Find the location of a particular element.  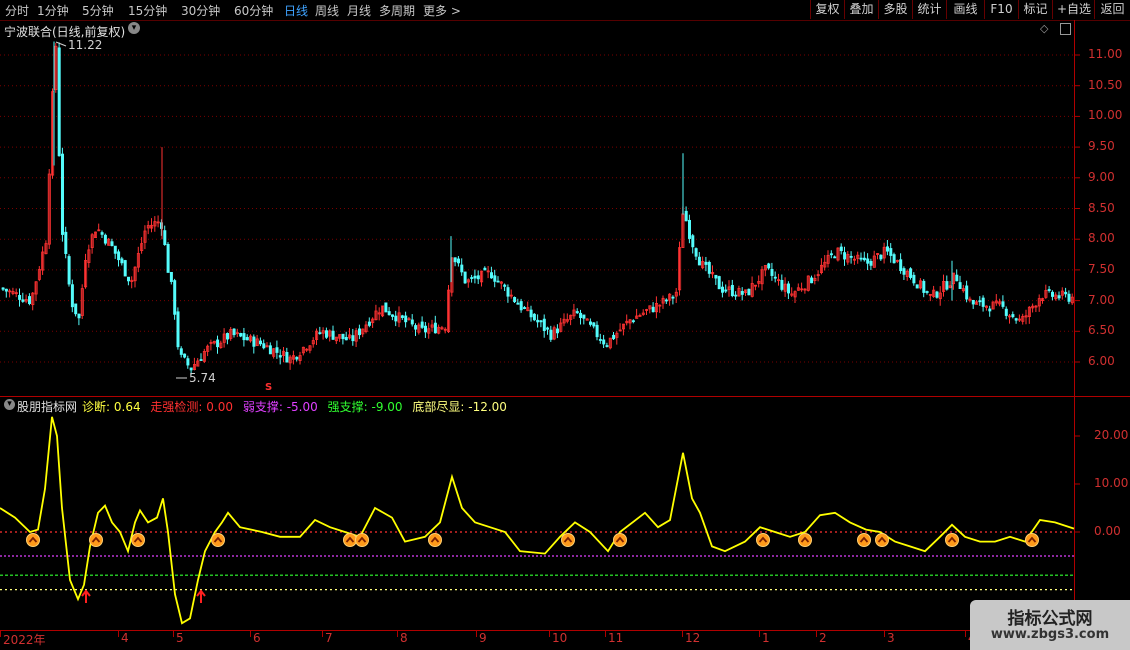

diag-value: 0.64 is located at coordinates (127, 407).